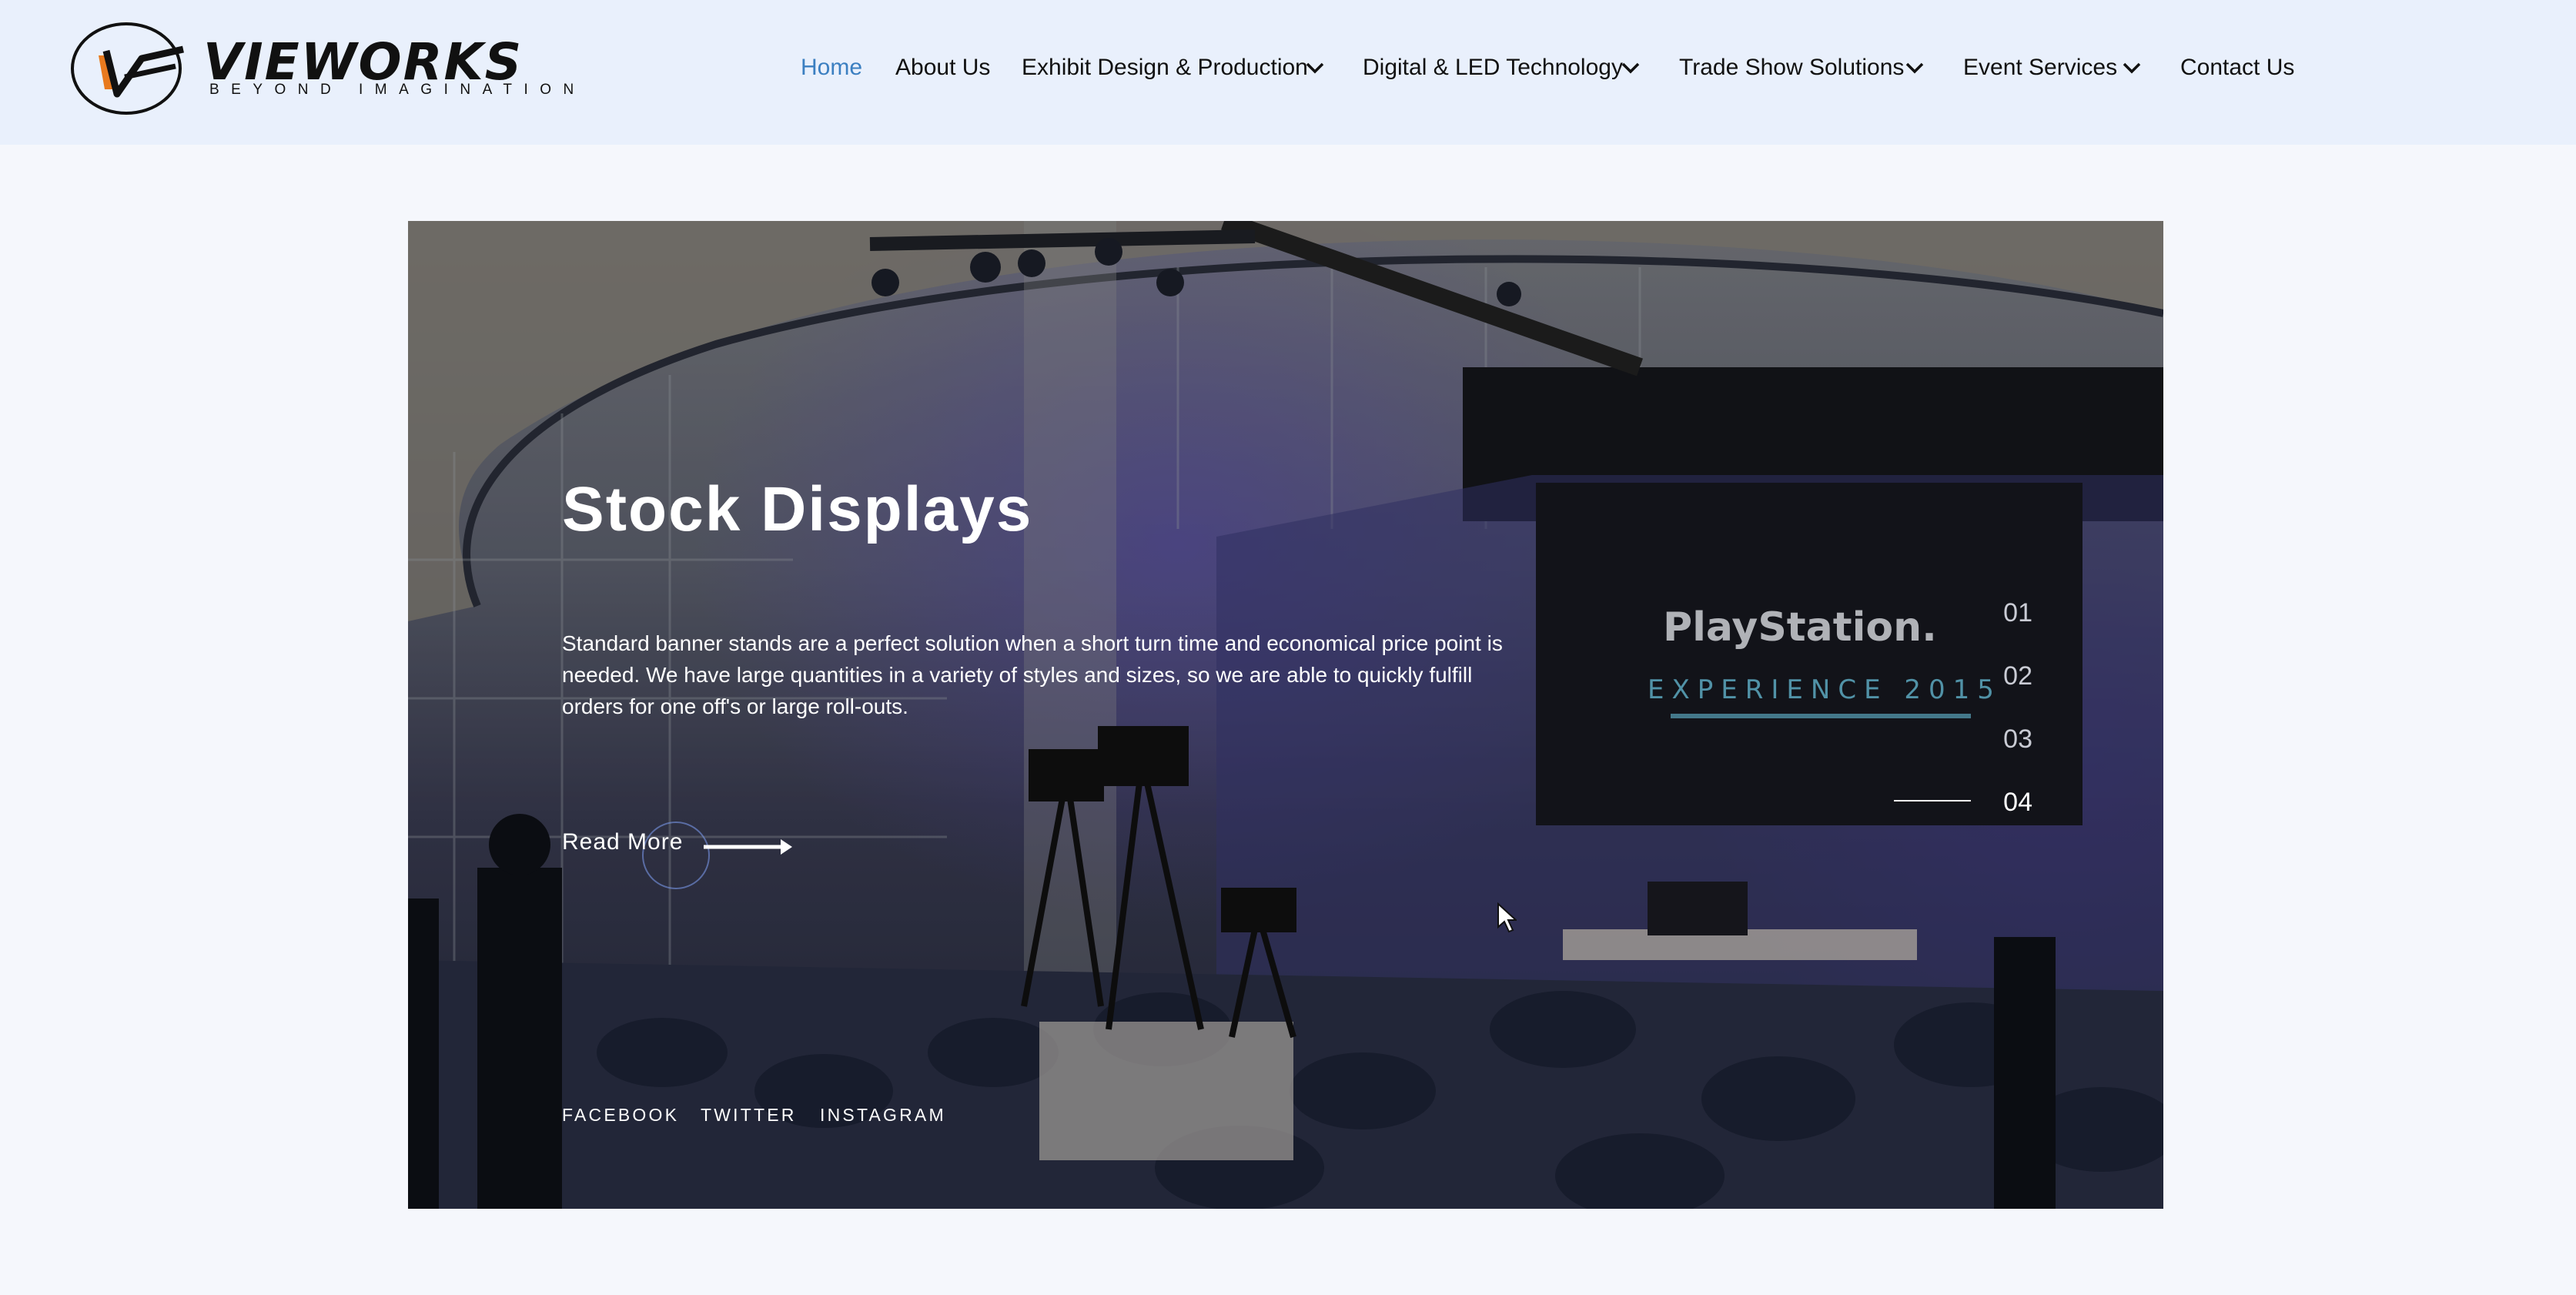  What do you see at coordinates (1933, 800) in the screenshot?
I see `active-slide-line` at bounding box center [1933, 800].